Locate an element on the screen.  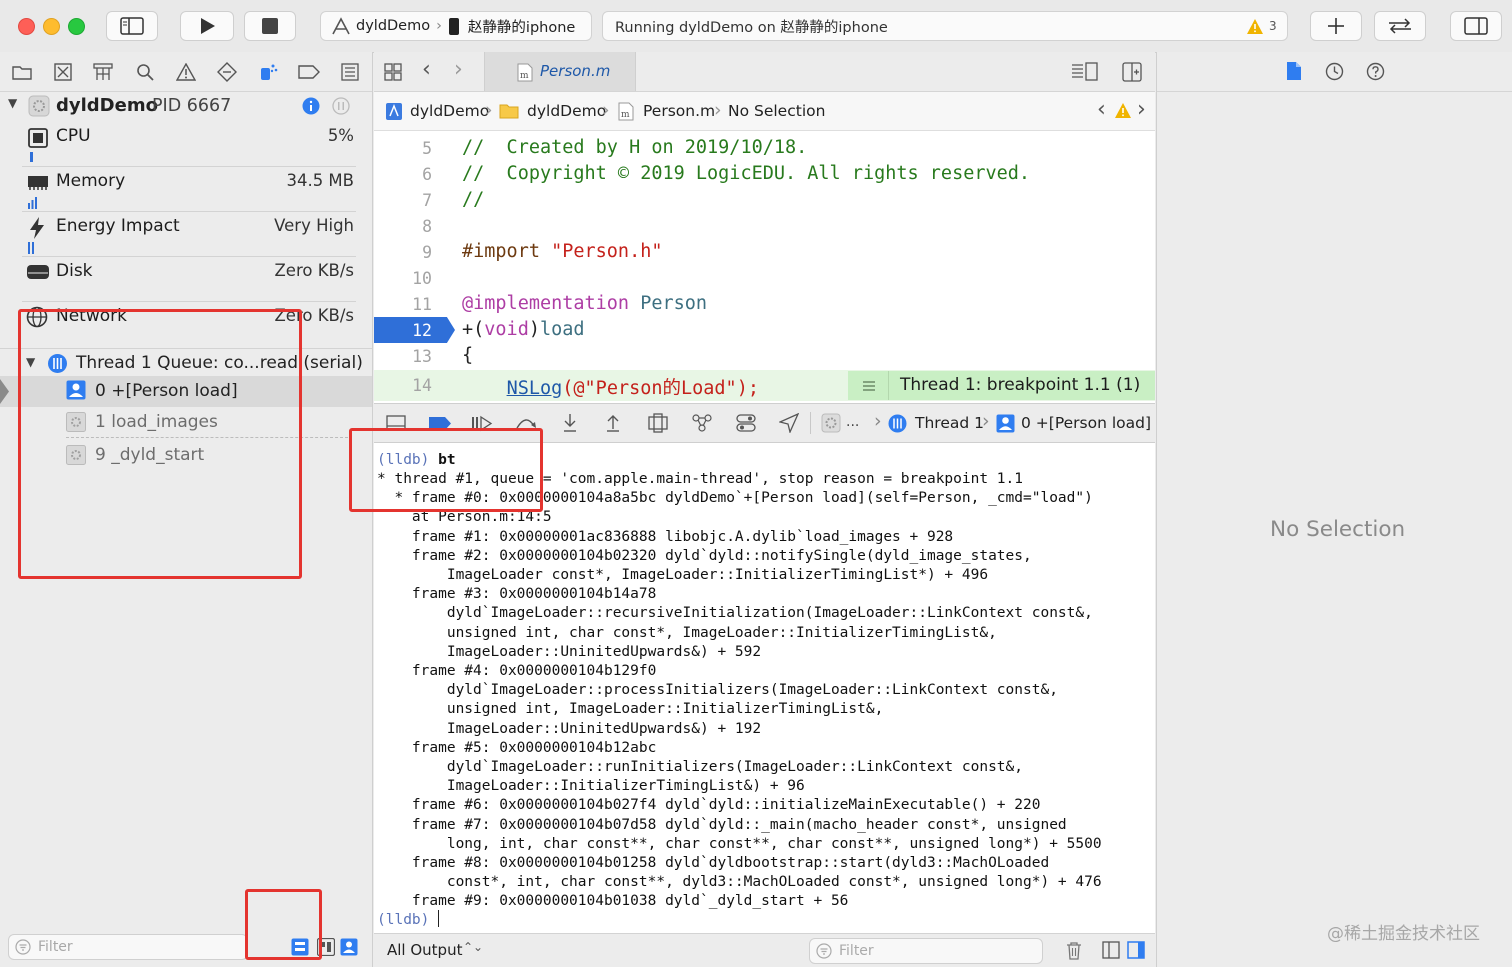
line-number: 9 is located at coordinates (427, 252).